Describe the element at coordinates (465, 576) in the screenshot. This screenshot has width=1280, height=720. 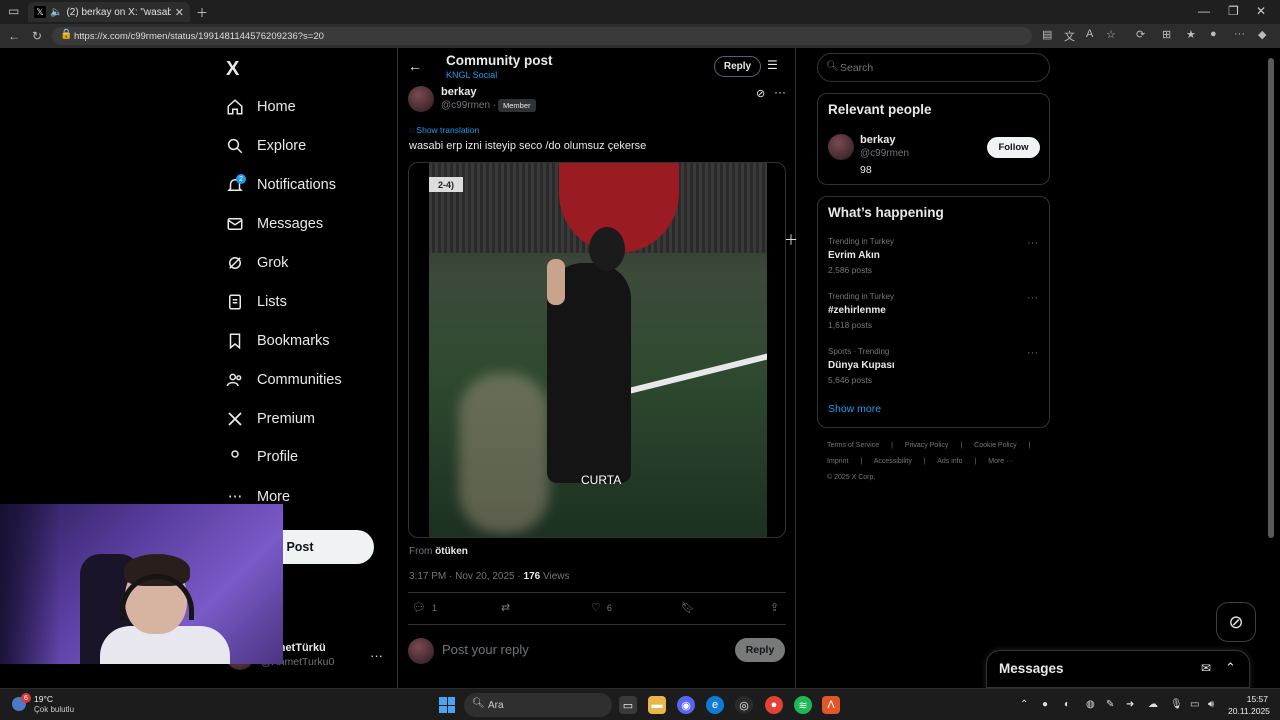
I see `post-timestamp: 3:17 PM · Nov 20, 2025 ·` at that location.